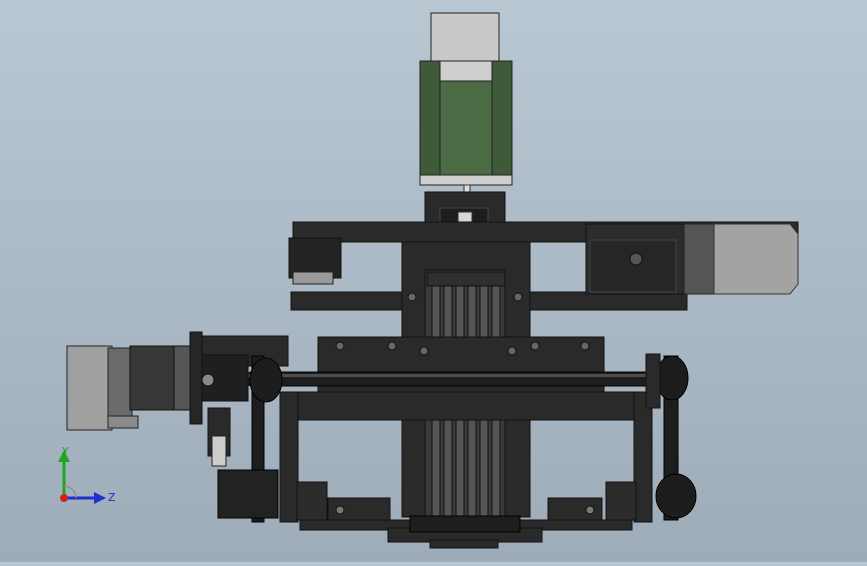 This screenshot has height=566, width=867. I want to click on y-axis-label: Y, so click(65, 451).